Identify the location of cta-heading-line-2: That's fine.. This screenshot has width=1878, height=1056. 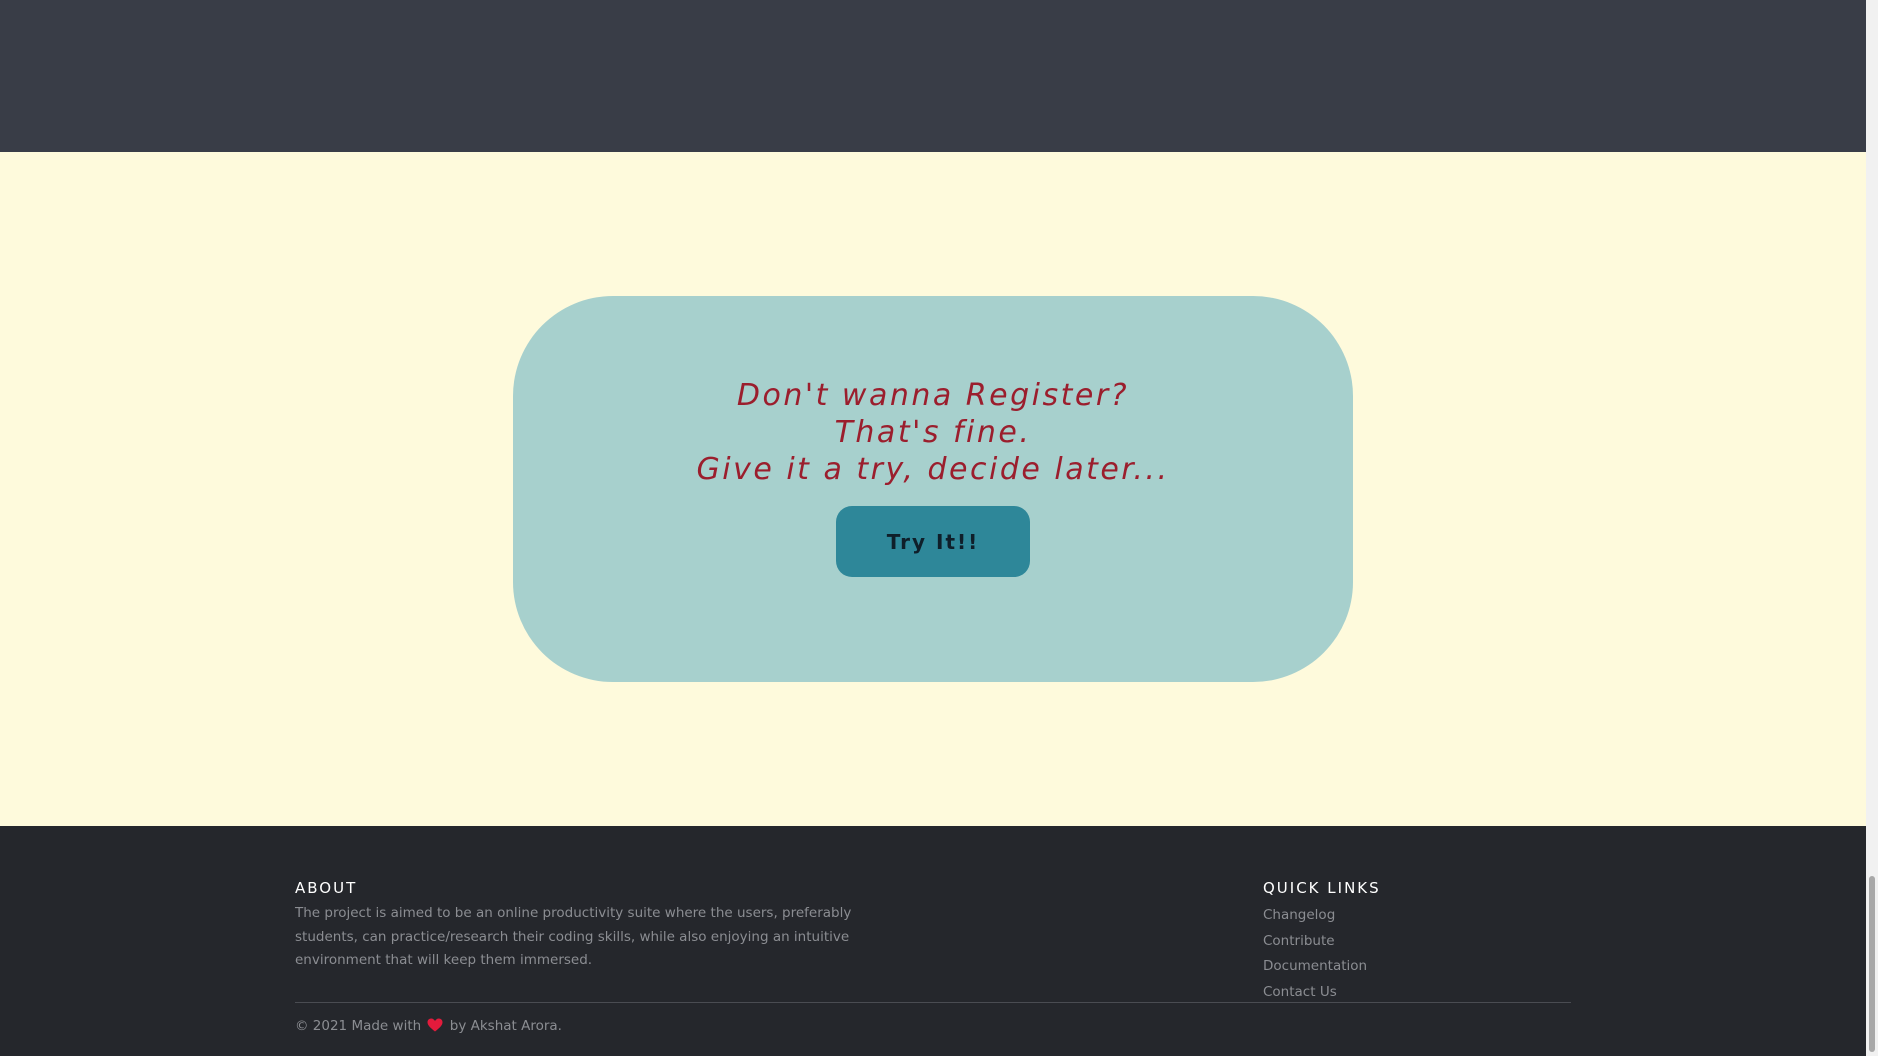
(933, 432).